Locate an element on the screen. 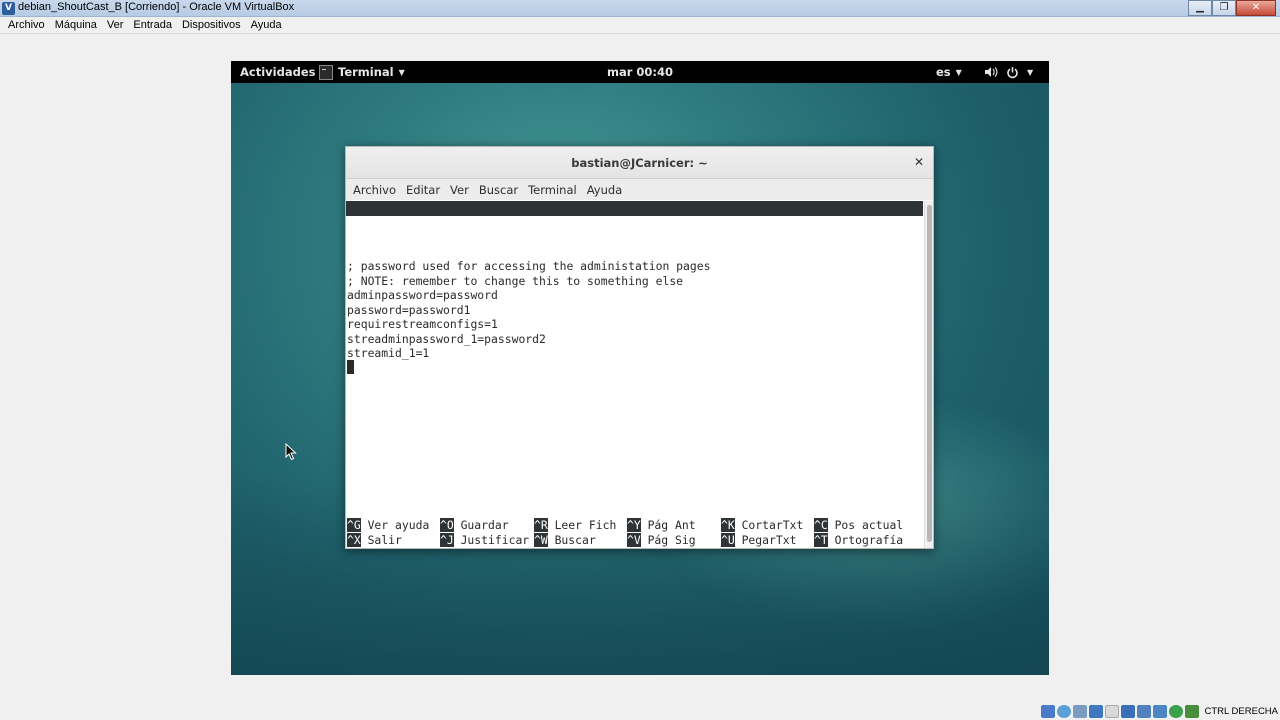 This screenshot has height=720, width=1280. shortcut-cortartxt: ^K CortarTxt is located at coordinates (762, 525).